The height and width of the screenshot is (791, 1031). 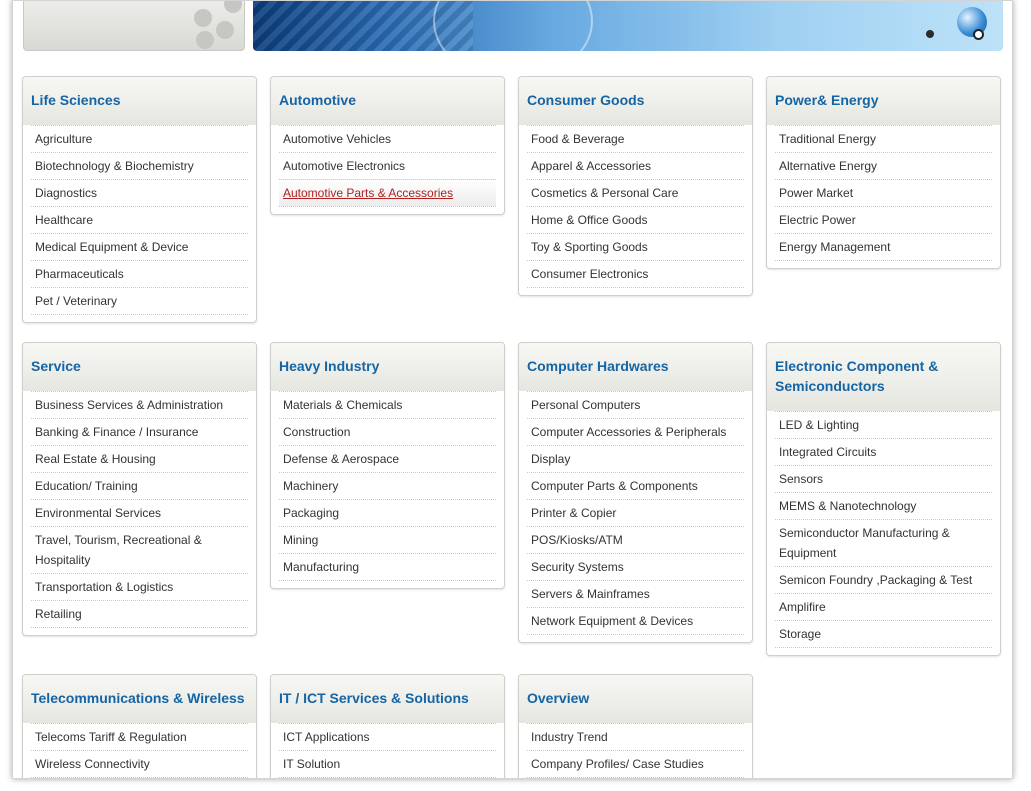 What do you see at coordinates (635, 736) in the screenshot?
I see `category-link: Industry Trend` at bounding box center [635, 736].